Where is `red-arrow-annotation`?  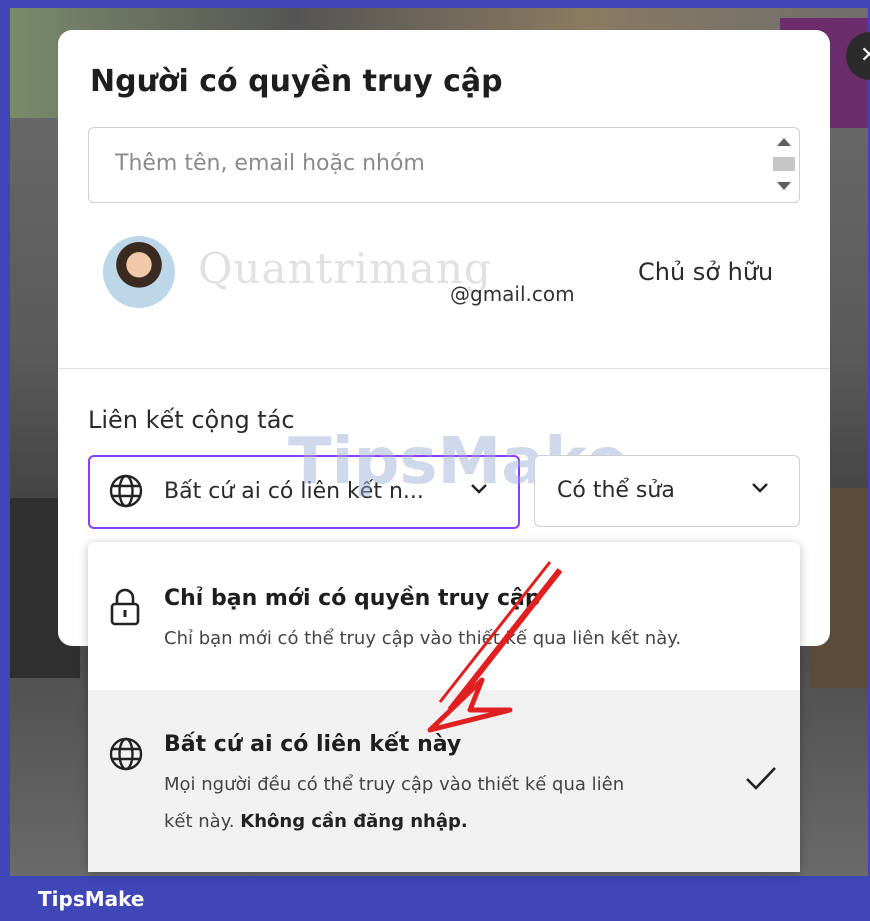 red-arrow-annotation is located at coordinates (495, 647).